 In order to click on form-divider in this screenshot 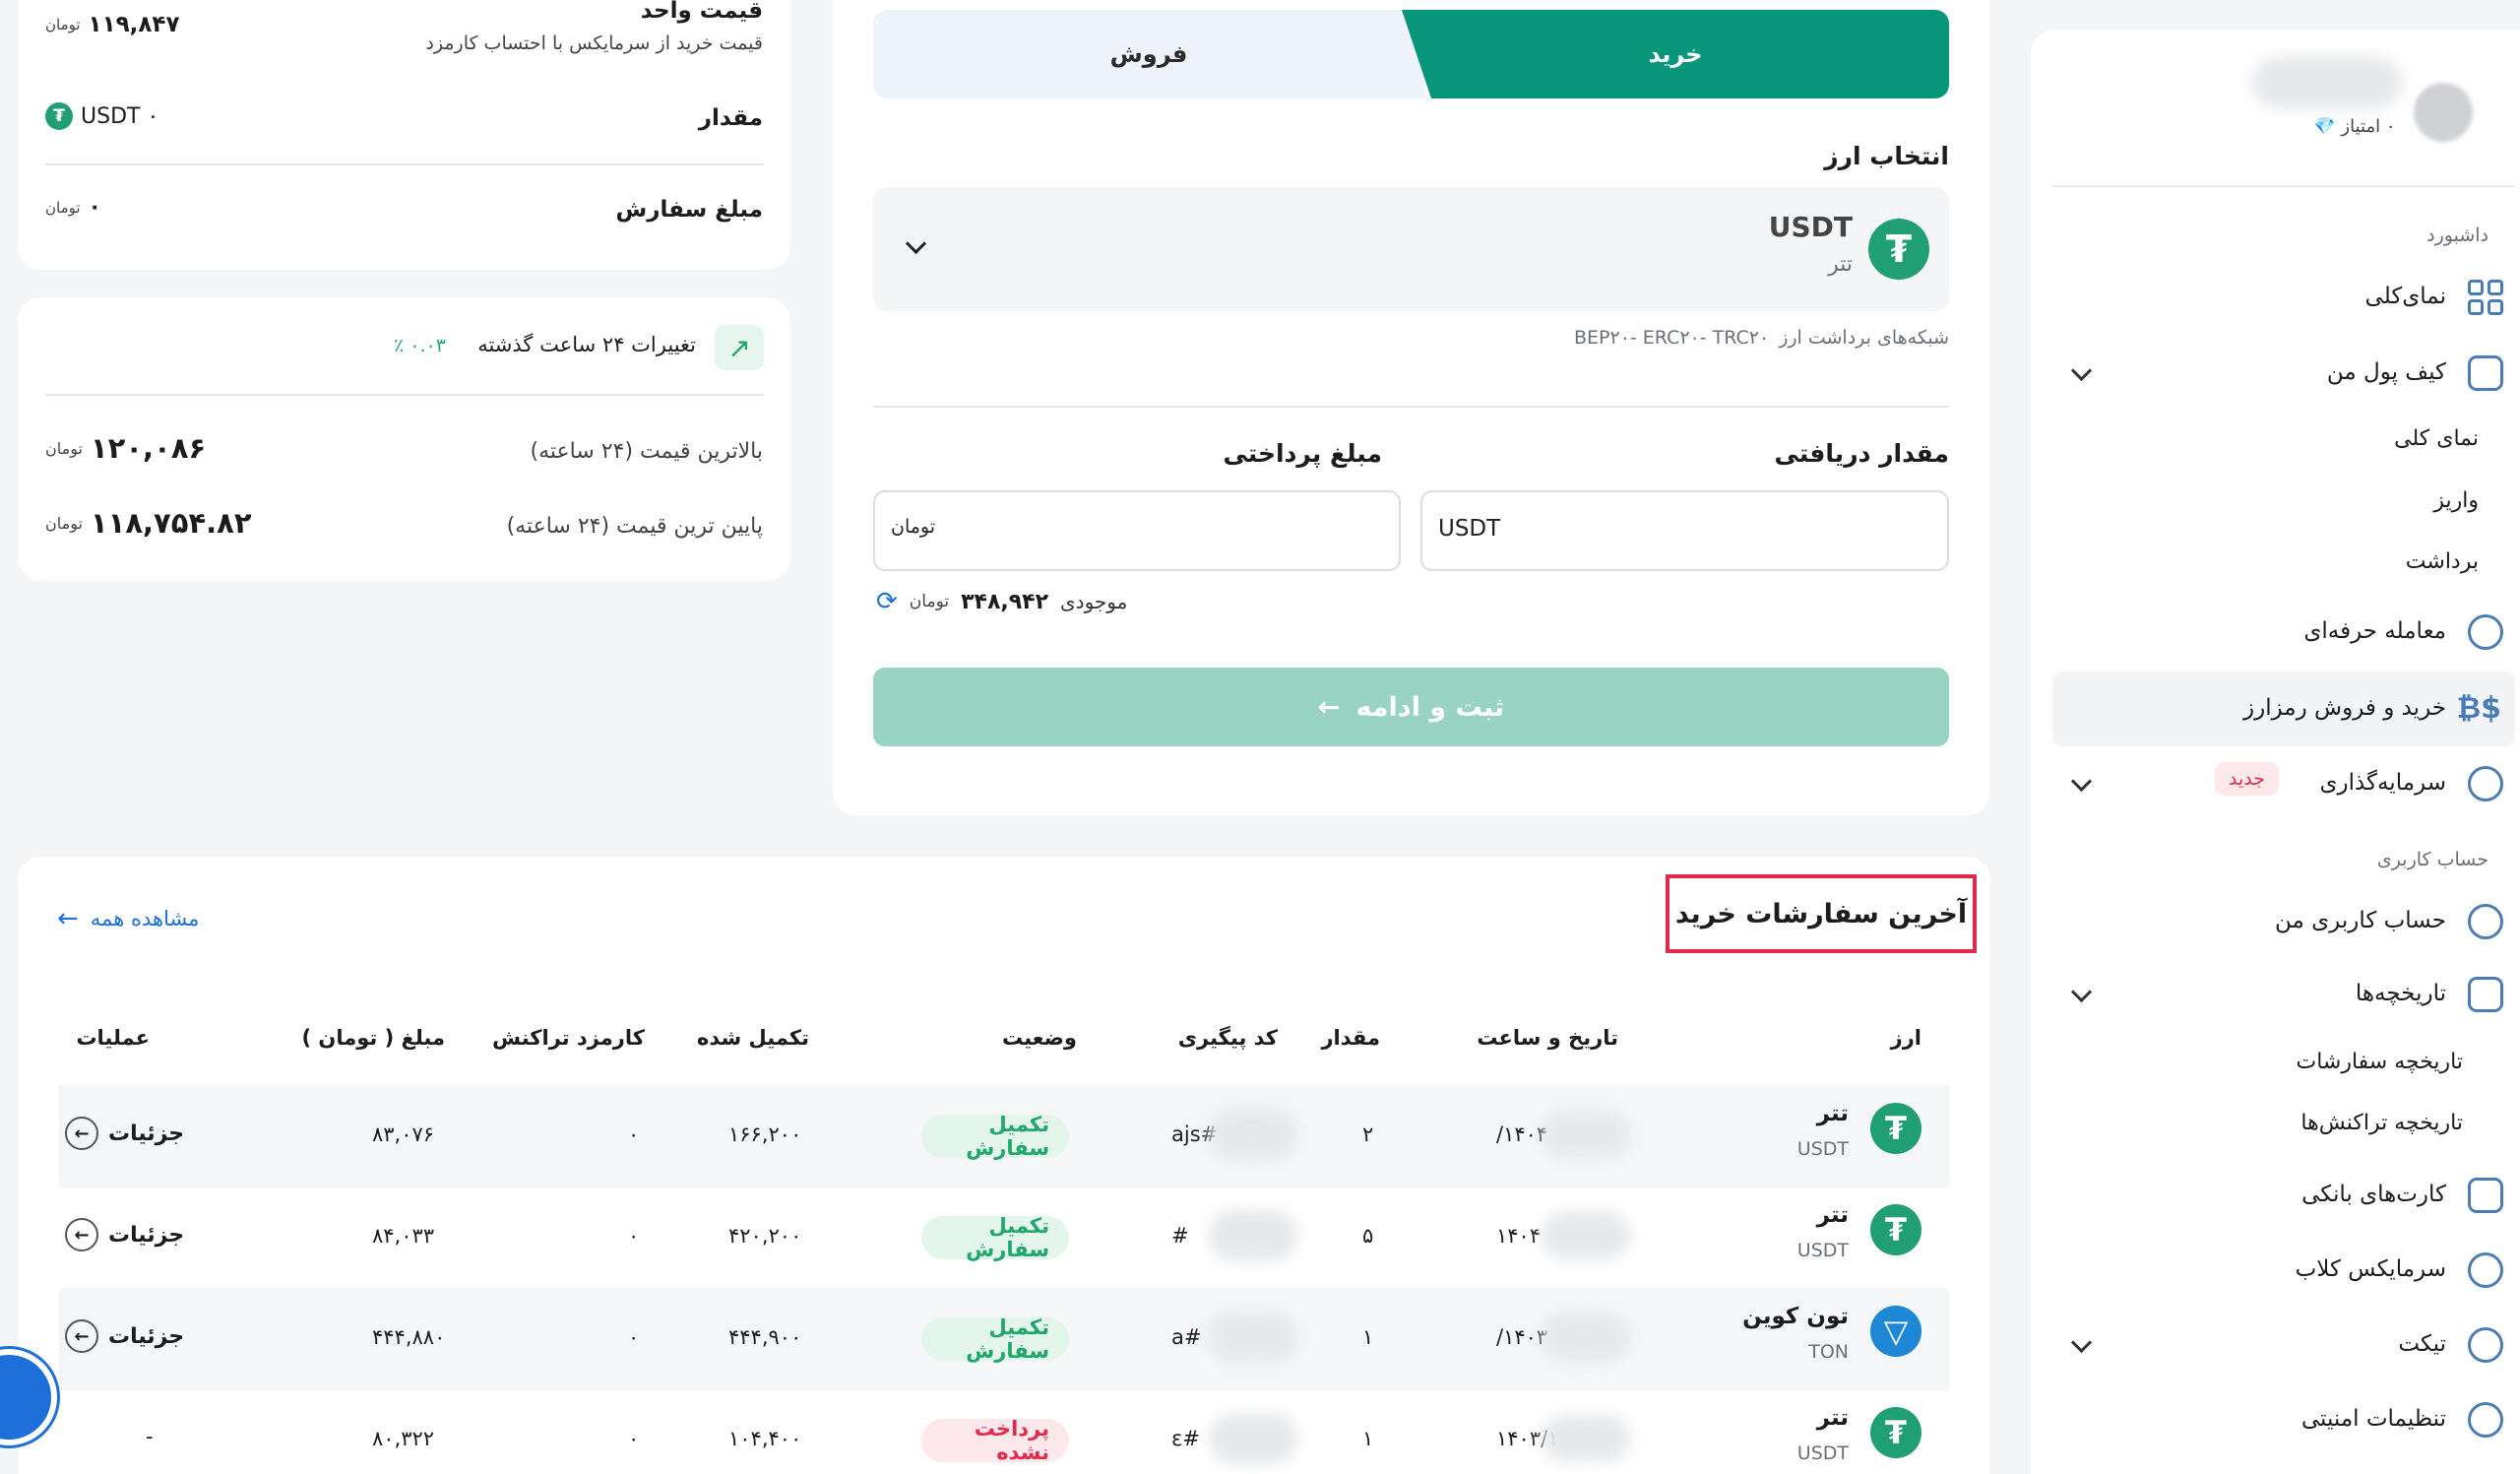, I will do `click(1411, 407)`.